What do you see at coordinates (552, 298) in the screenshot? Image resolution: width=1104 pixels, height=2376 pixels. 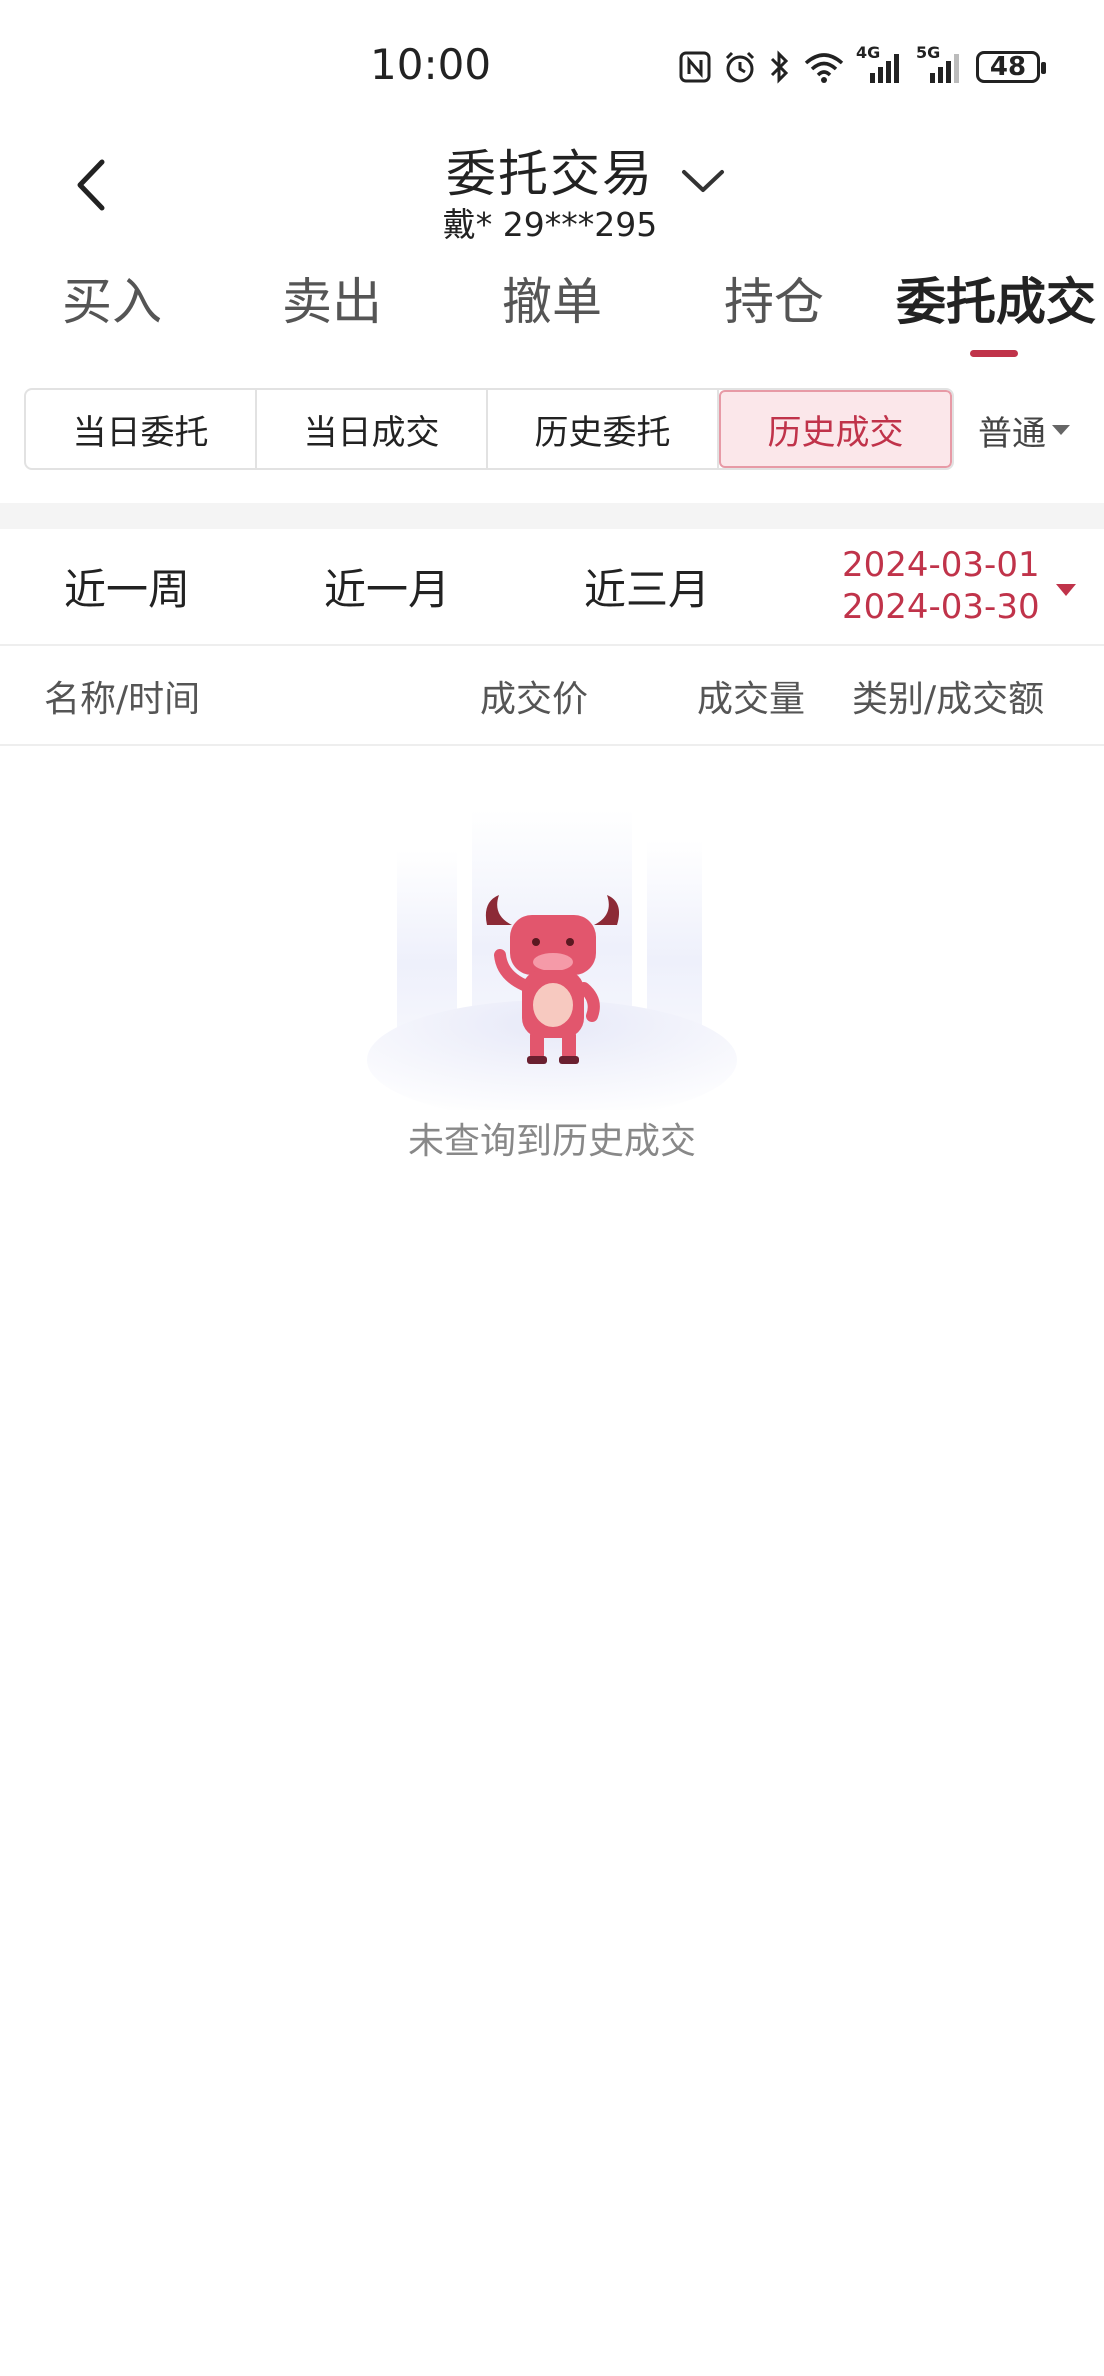 I see `tab-cancel: 撤单` at bounding box center [552, 298].